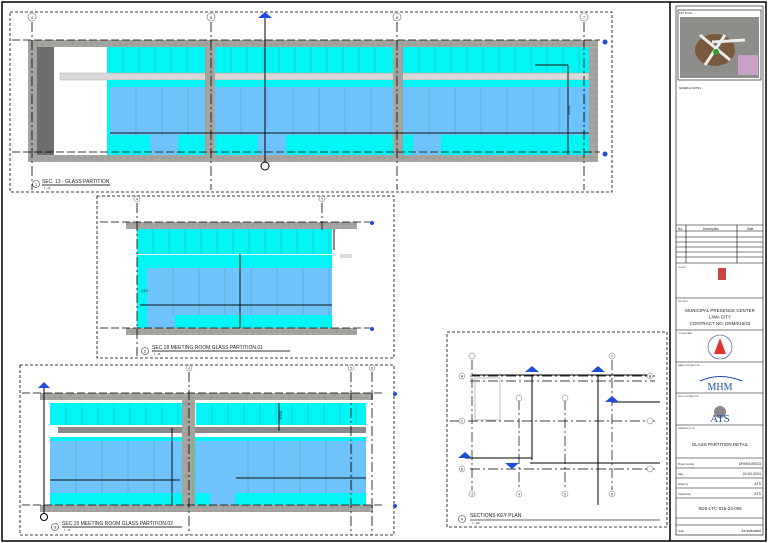 Image resolution: width=768 pixels, height=543 pixels. Describe the element at coordinates (687, 428) in the screenshot. I see `drawing-title-label: DRAWING TITLE` at that location.